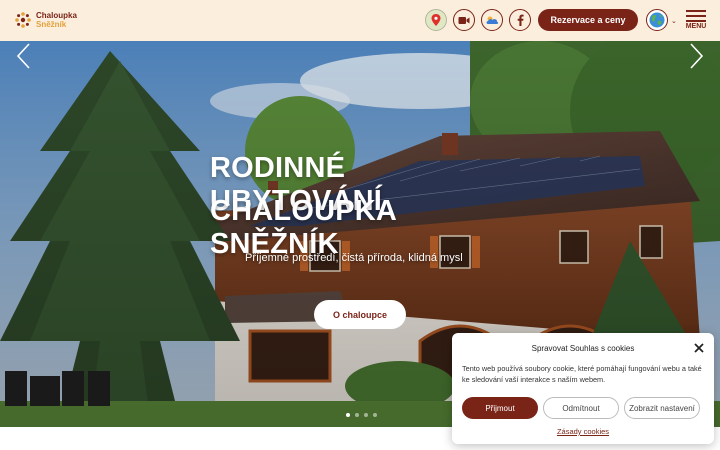  I want to click on slider-prev-icon, so click(24, 56).